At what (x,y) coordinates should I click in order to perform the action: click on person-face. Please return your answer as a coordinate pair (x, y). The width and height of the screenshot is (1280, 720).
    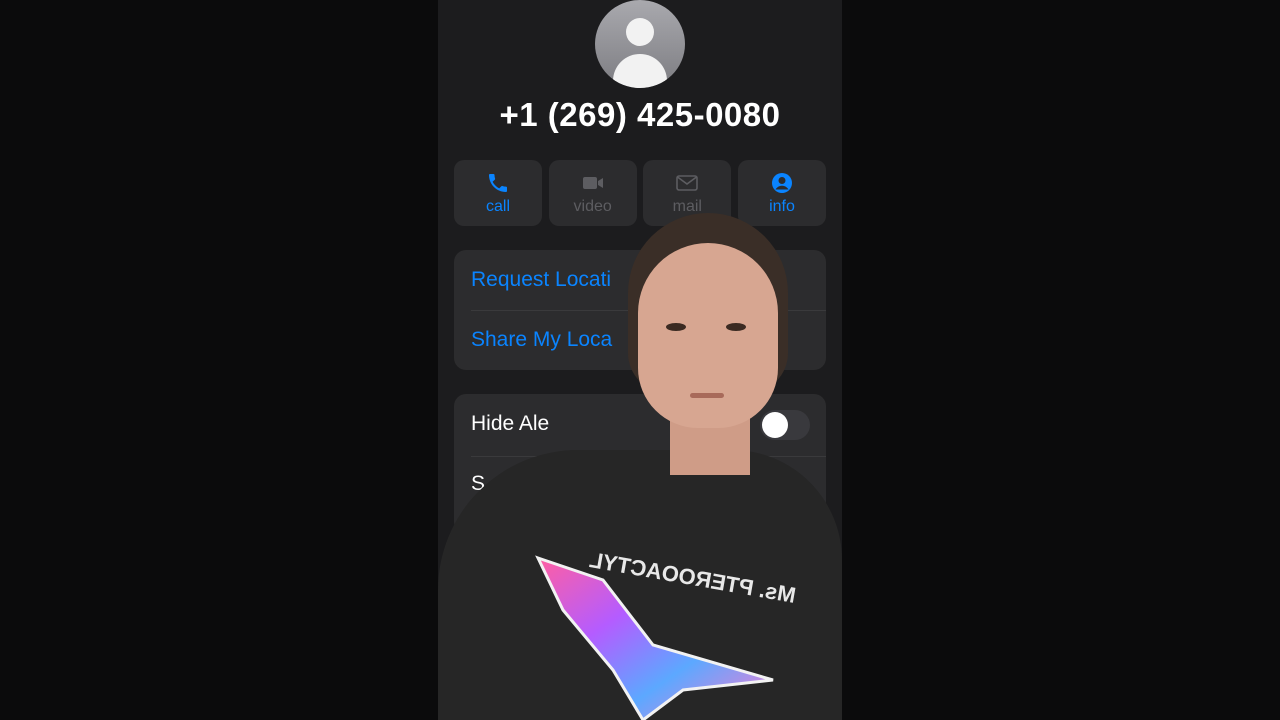
    Looking at the image, I should click on (708, 335).